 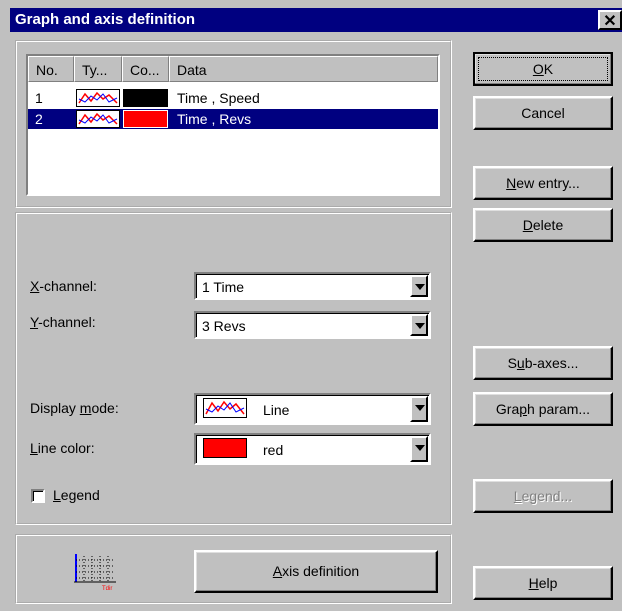 I want to click on close-button: ✕, so click(x=610, y=20).